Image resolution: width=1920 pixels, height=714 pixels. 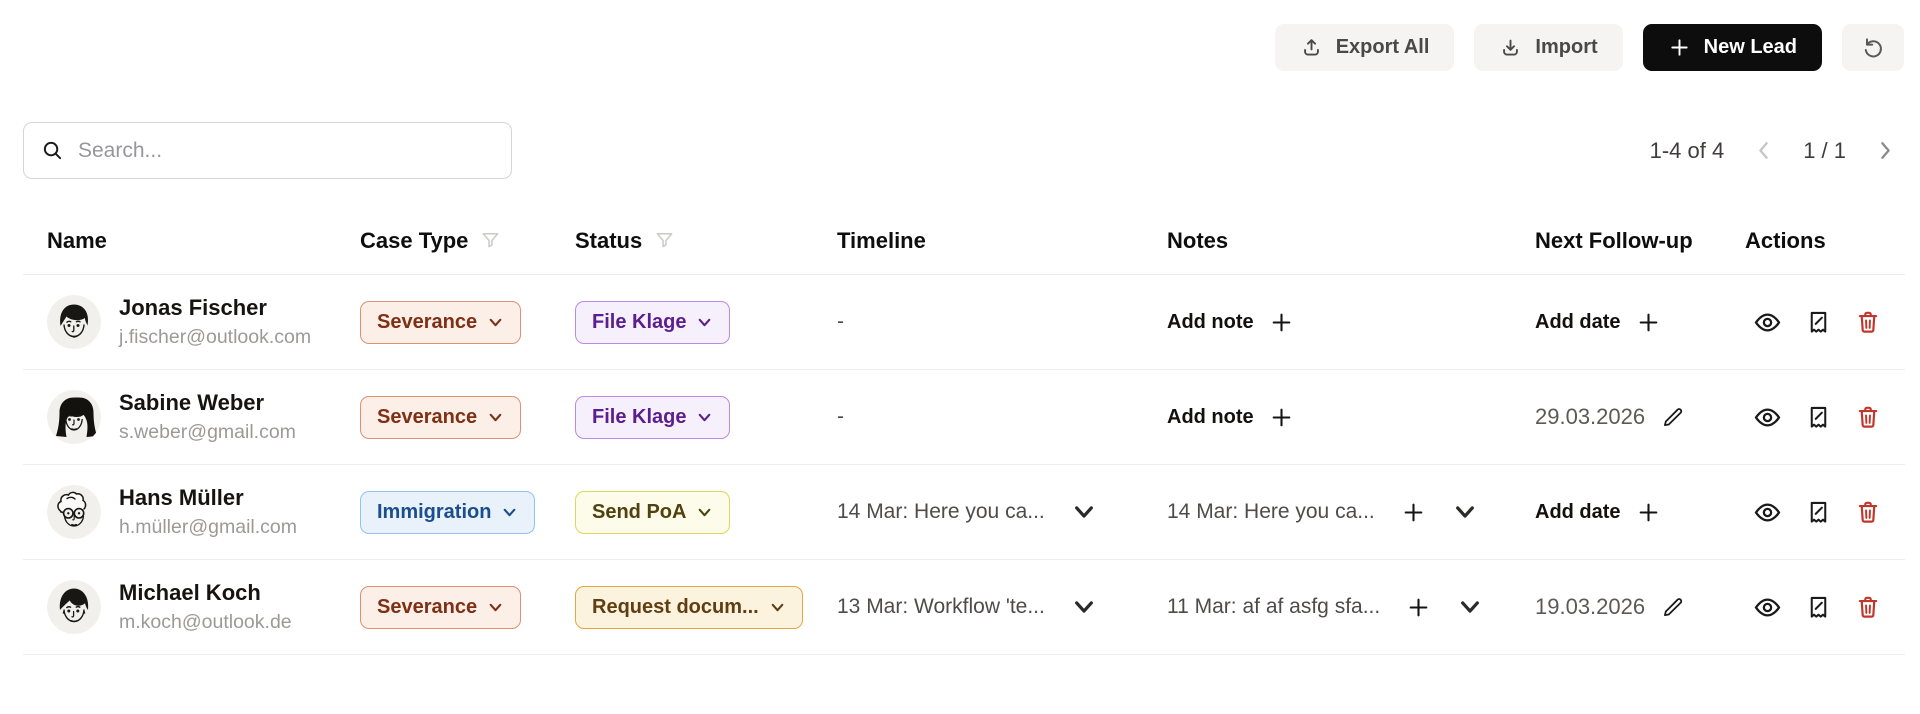 I want to click on lead-email: s.weber@gmail.com, so click(x=207, y=432).